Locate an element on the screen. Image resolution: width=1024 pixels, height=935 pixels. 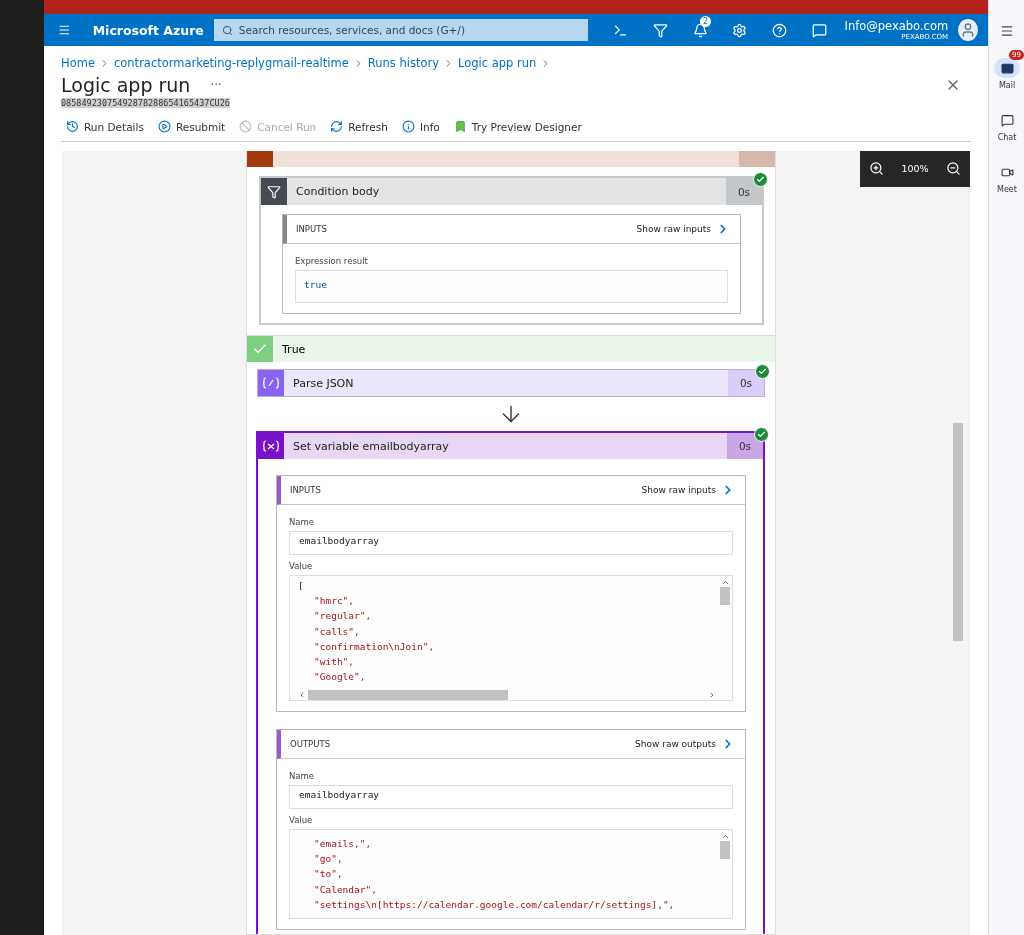
settings-icon is located at coordinates (740, 30).